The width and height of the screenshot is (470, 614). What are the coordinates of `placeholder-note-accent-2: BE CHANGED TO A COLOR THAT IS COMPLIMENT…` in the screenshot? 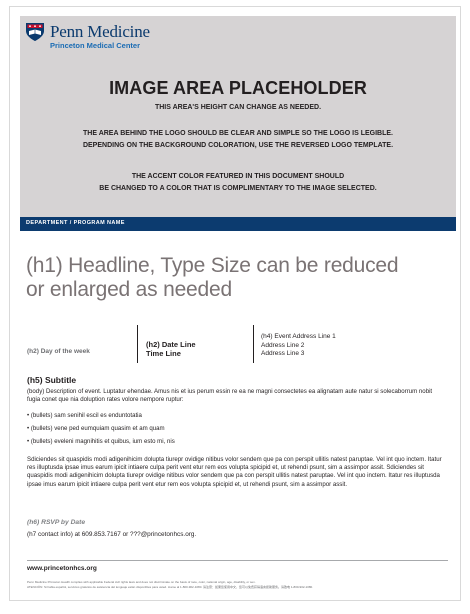 It's located at (238, 188).